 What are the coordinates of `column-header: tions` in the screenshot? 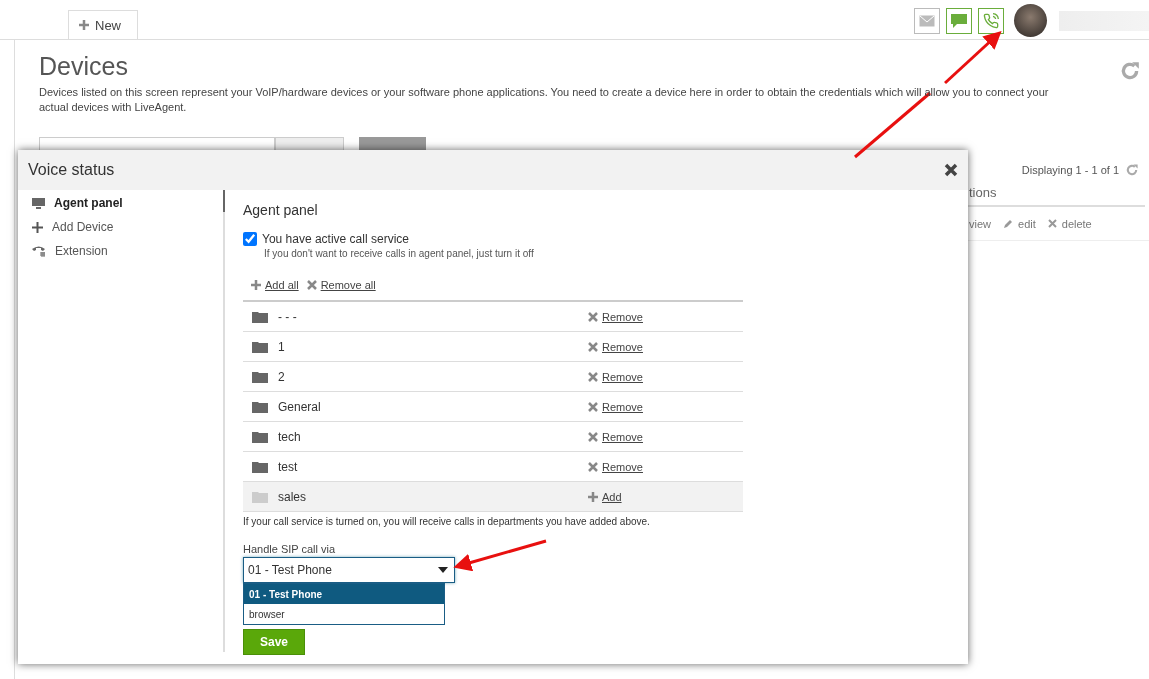 It's located at (983, 193).